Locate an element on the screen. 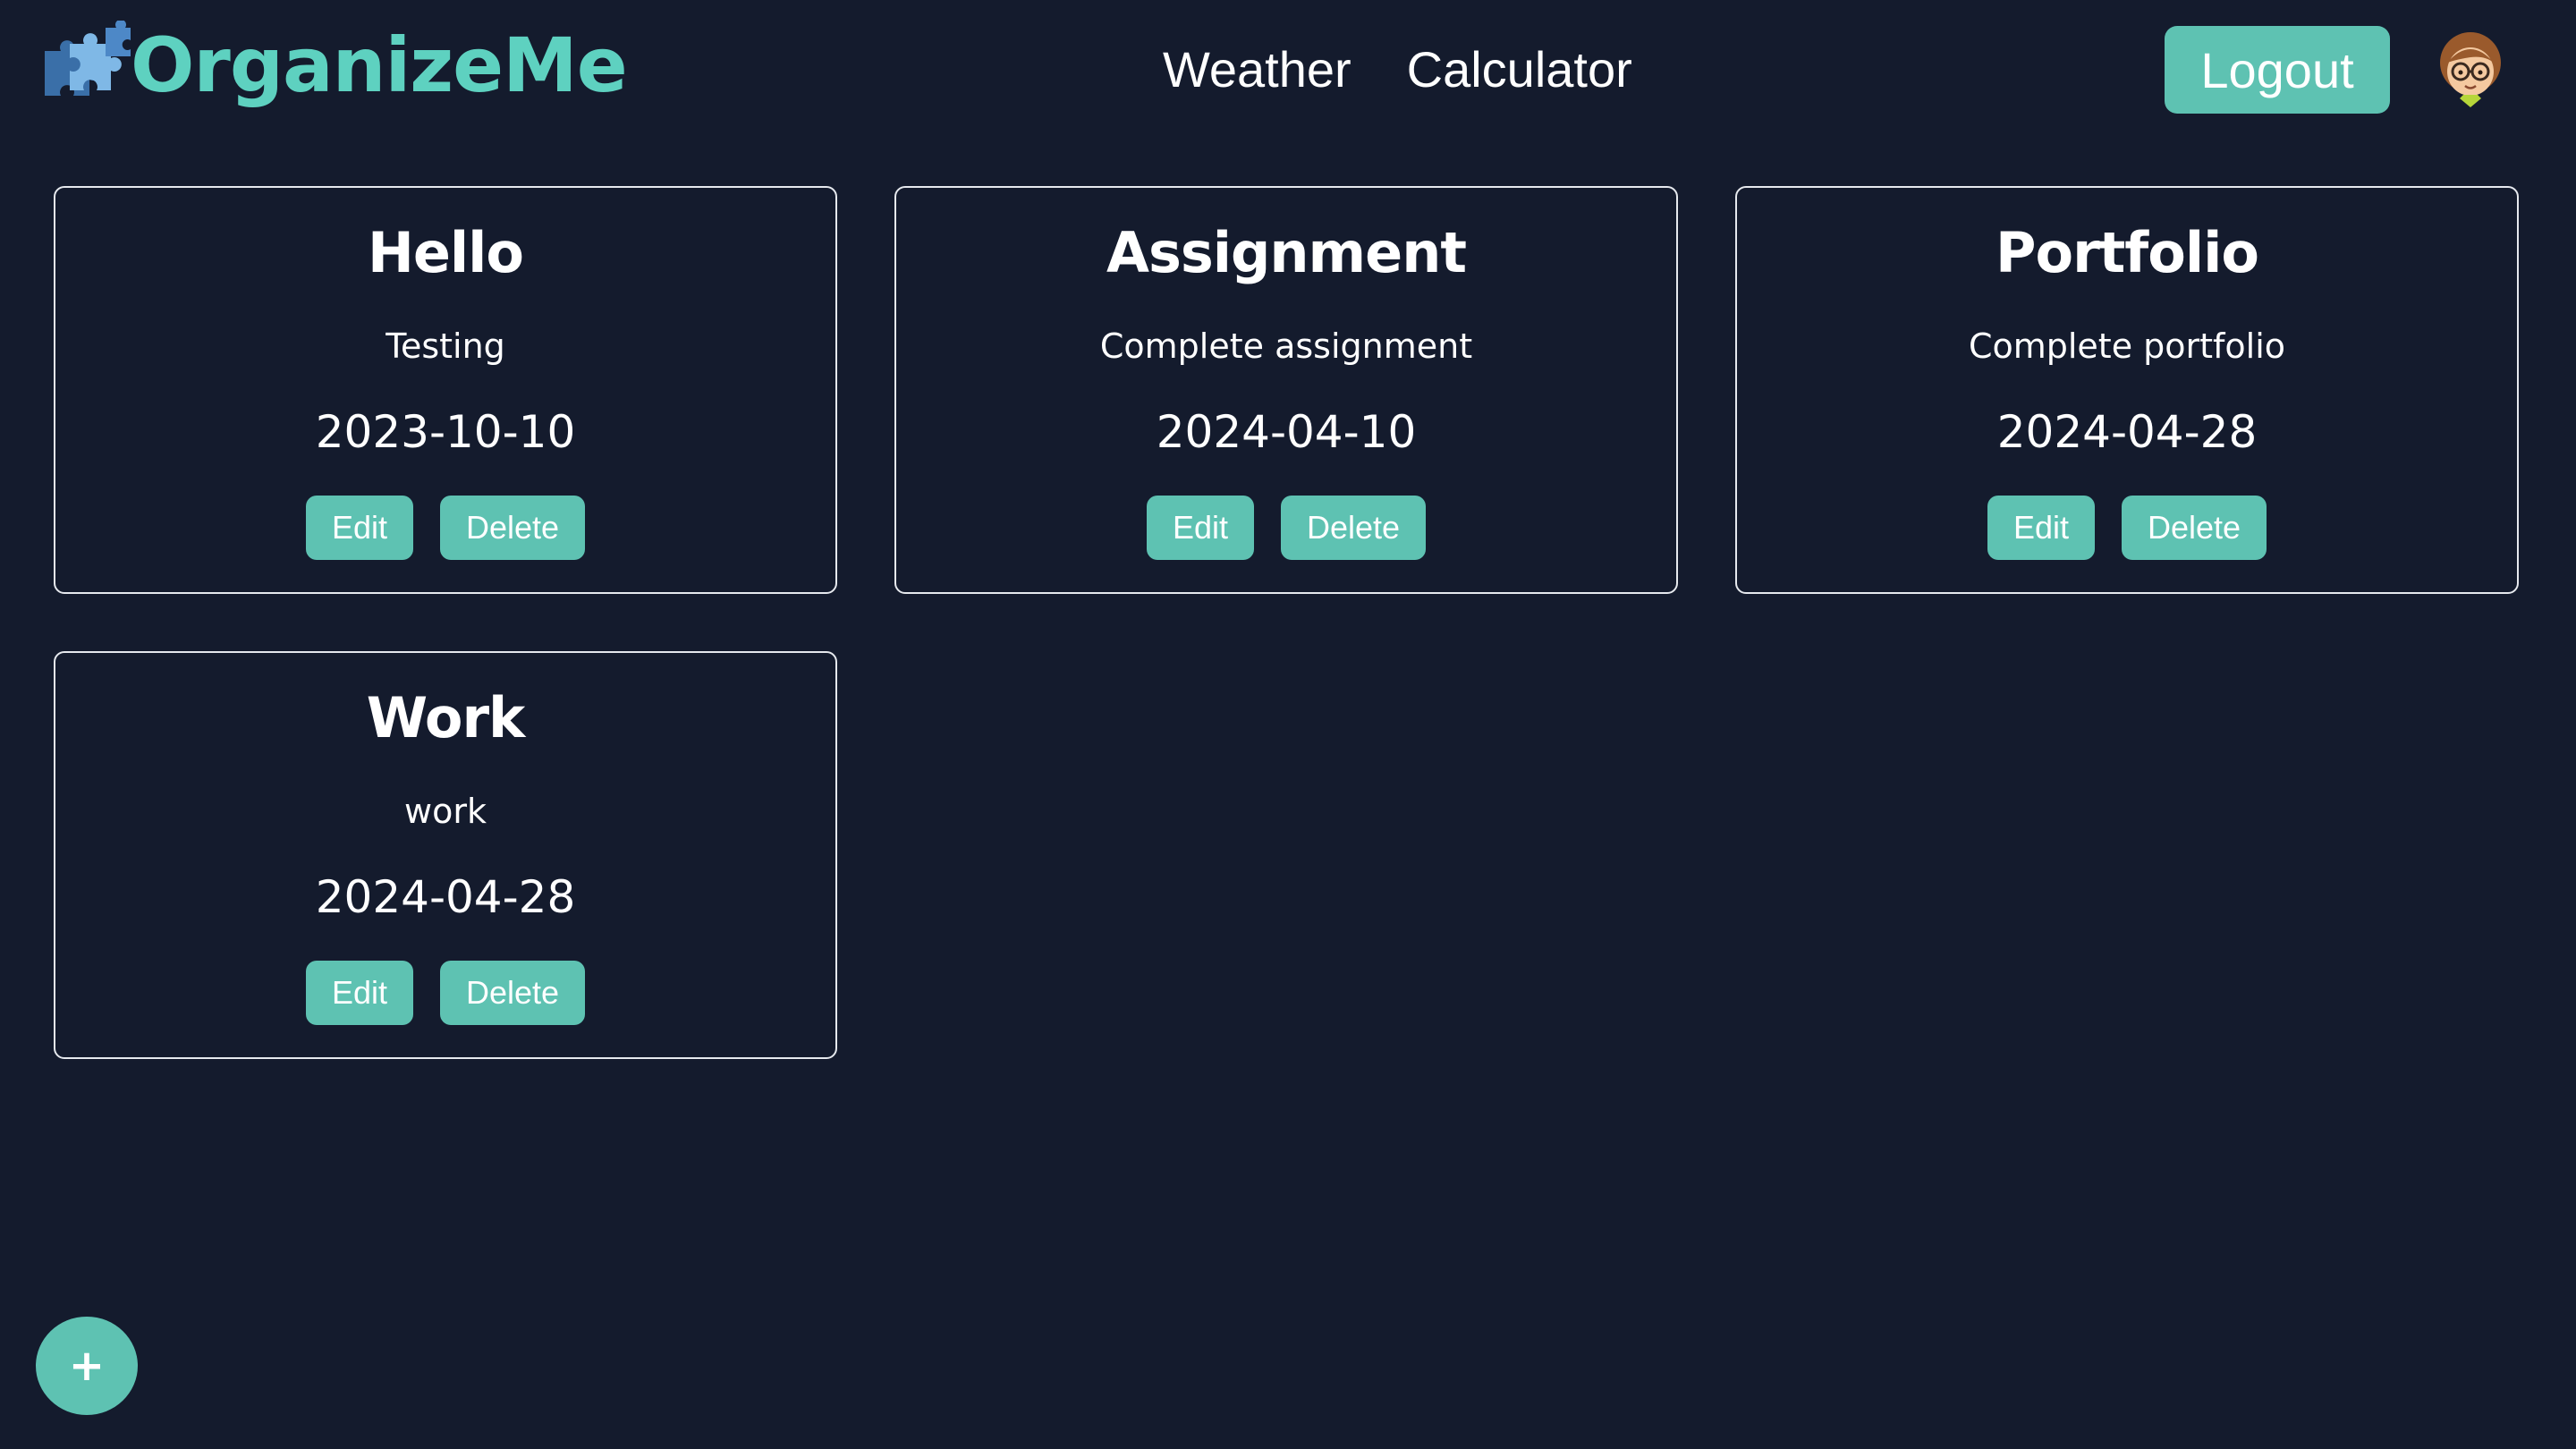  task-card: Work work 2024-04-28 Edit Delete is located at coordinates (445, 855).